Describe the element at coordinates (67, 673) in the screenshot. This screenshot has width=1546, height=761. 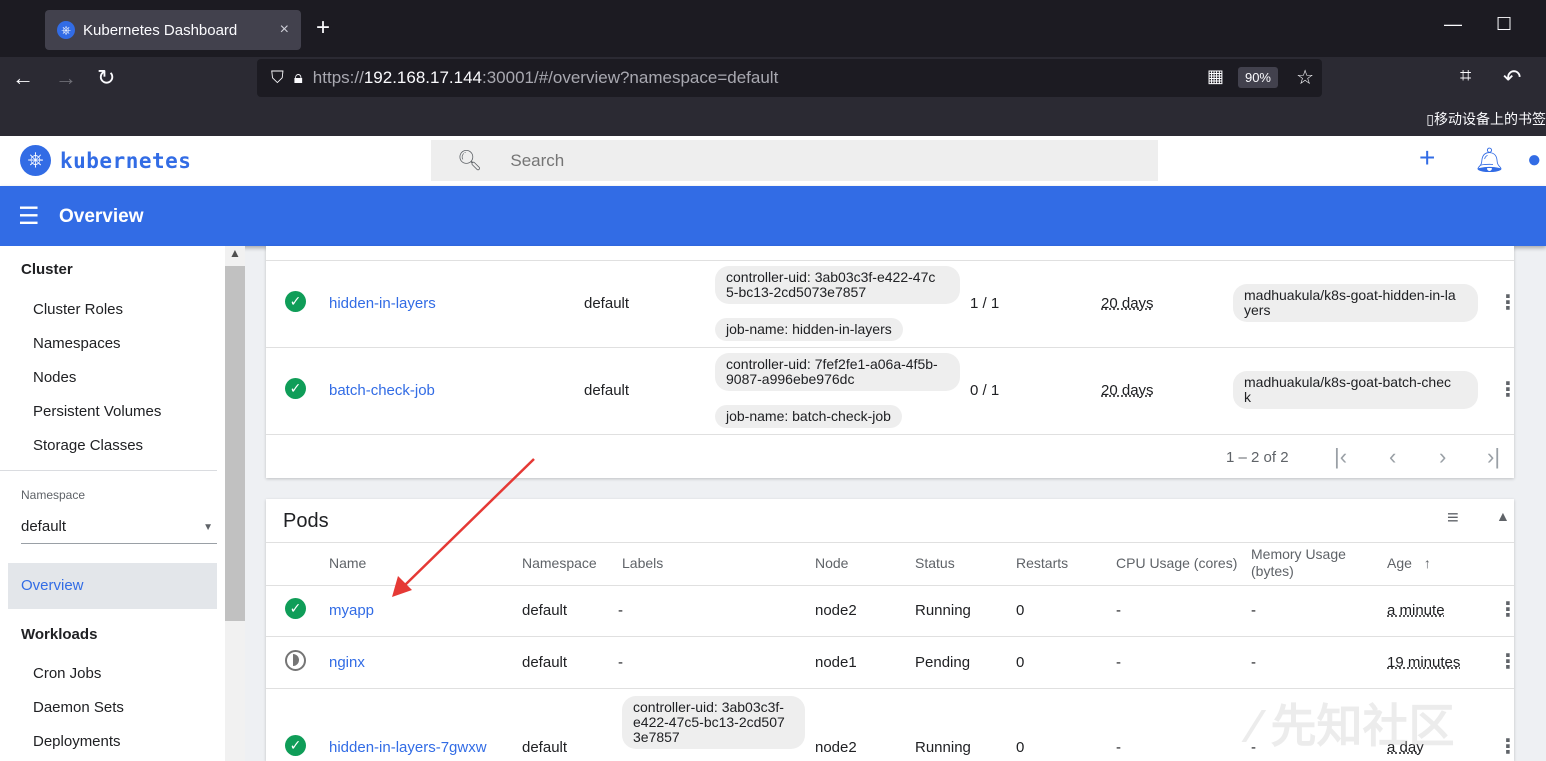
I see `sidebar-item-cron-jobs: Cron Jobs` at that location.